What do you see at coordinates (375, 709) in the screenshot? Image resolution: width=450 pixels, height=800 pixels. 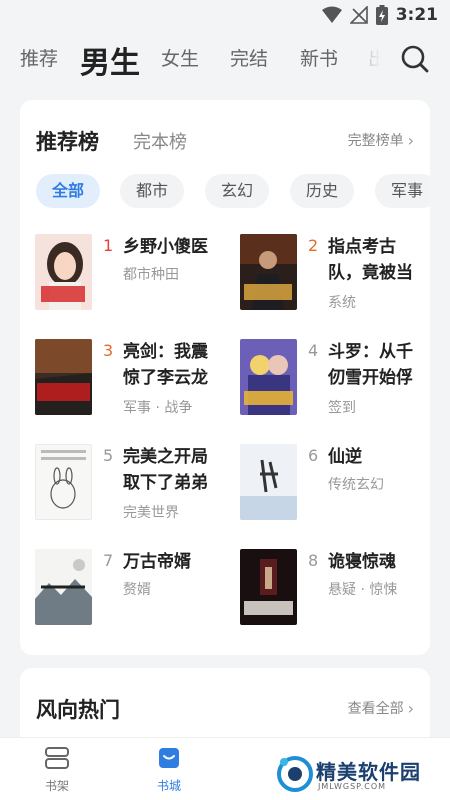 I see `view-all-label: 查看全部` at bounding box center [375, 709].